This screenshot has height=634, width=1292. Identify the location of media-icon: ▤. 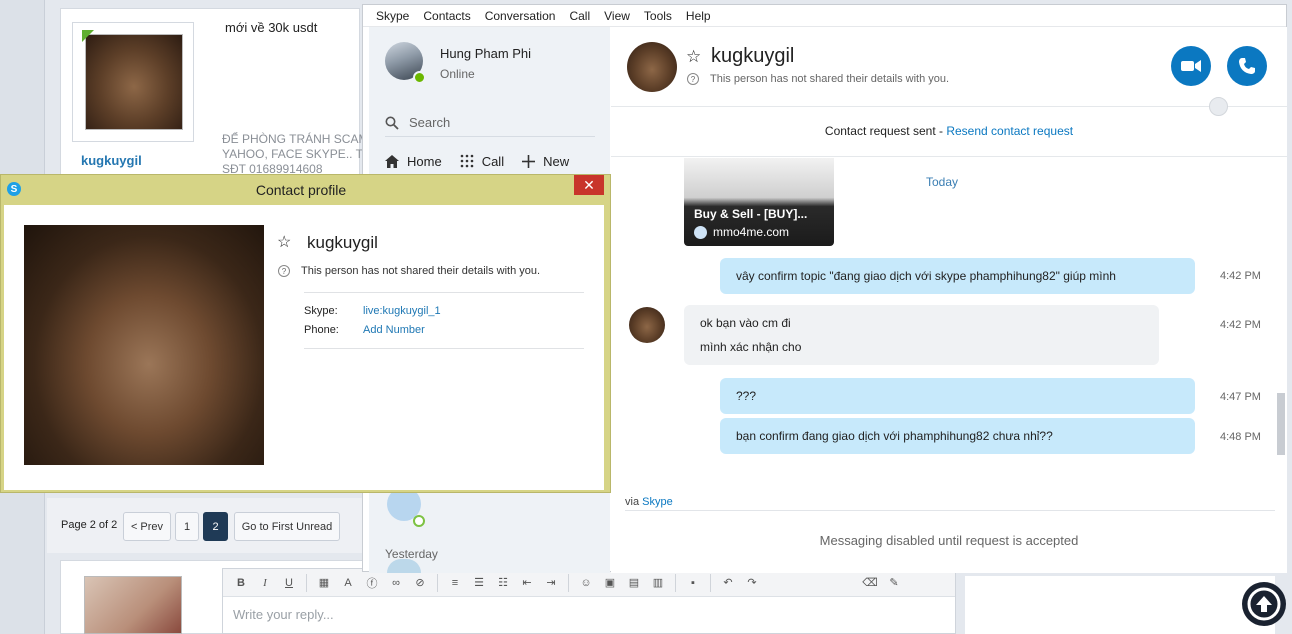
(634, 583).